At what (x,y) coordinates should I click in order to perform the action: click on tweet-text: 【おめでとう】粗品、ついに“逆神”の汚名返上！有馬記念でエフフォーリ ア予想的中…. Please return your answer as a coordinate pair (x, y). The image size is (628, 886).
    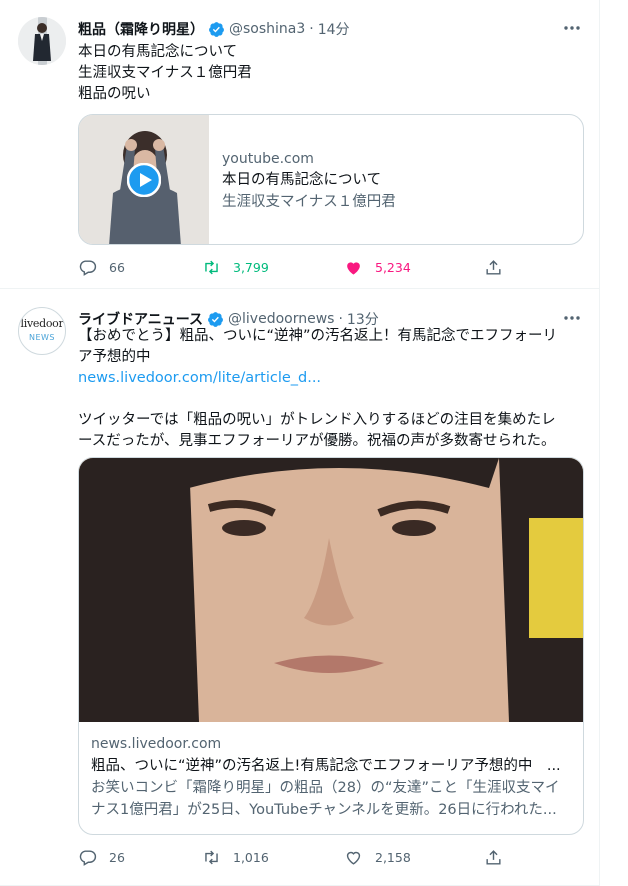
    Looking at the image, I should click on (332, 389).